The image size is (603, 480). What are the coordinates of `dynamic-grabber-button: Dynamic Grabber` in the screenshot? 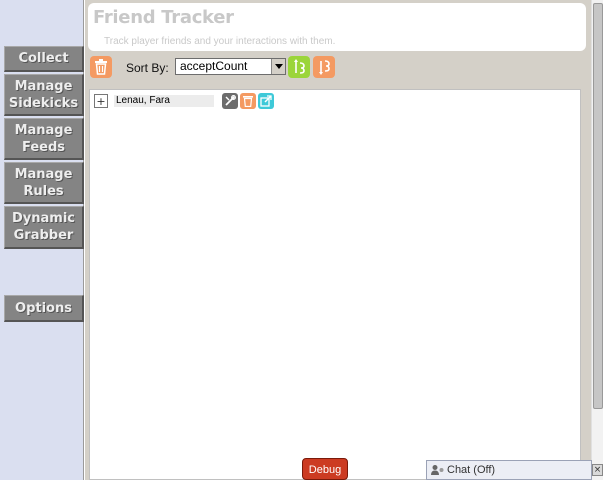 It's located at (44, 227).